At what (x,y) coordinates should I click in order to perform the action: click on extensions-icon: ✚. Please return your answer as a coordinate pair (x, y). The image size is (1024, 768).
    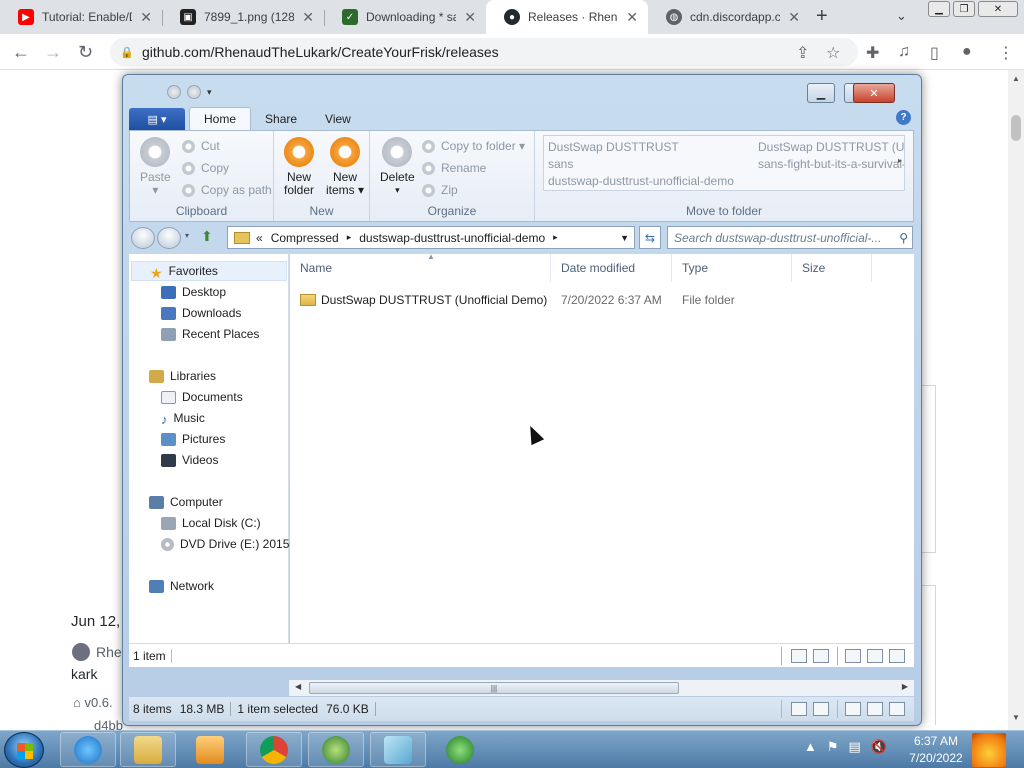
    Looking at the image, I should click on (872, 53).